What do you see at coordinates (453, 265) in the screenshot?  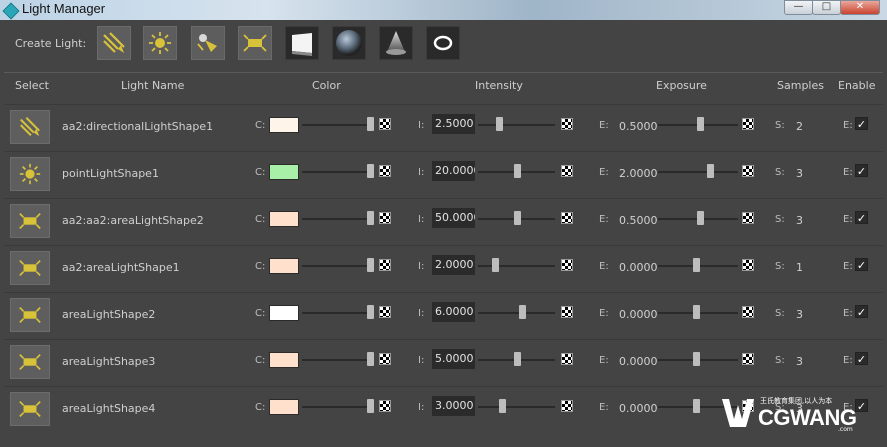 I see `intensity-field: 2.0000` at bounding box center [453, 265].